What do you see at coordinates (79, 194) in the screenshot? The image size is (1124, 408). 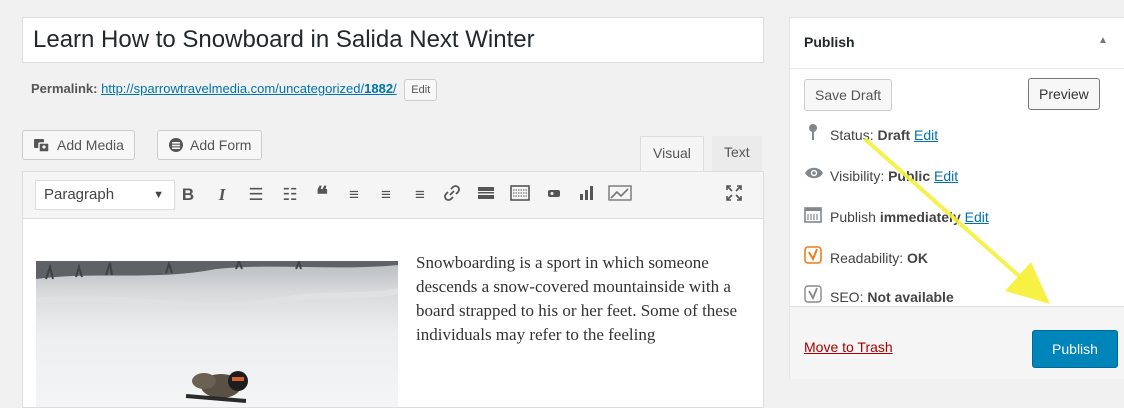 I see `format-select-value: Paragraph` at bounding box center [79, 194].